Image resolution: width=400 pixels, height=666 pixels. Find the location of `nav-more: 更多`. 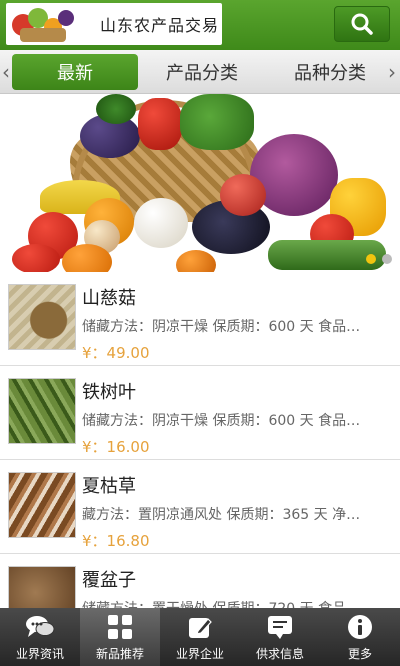

nav-more: 更多 is located at coordinates (360, 637).